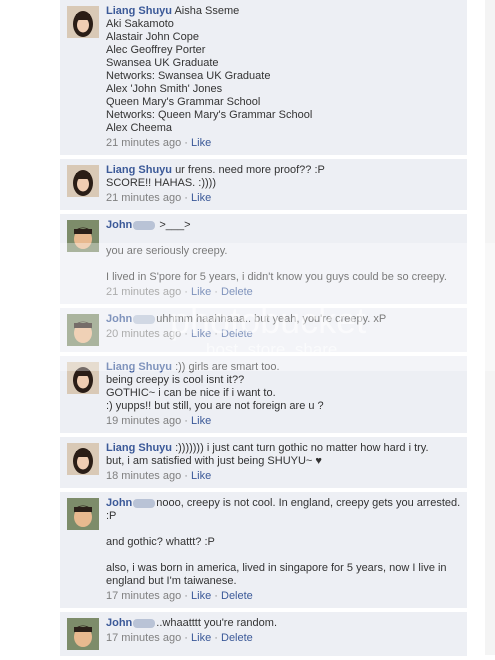  Describe the element at coordinates (111, 516) in the screenshot. I see `comment-text: :P` at that location.